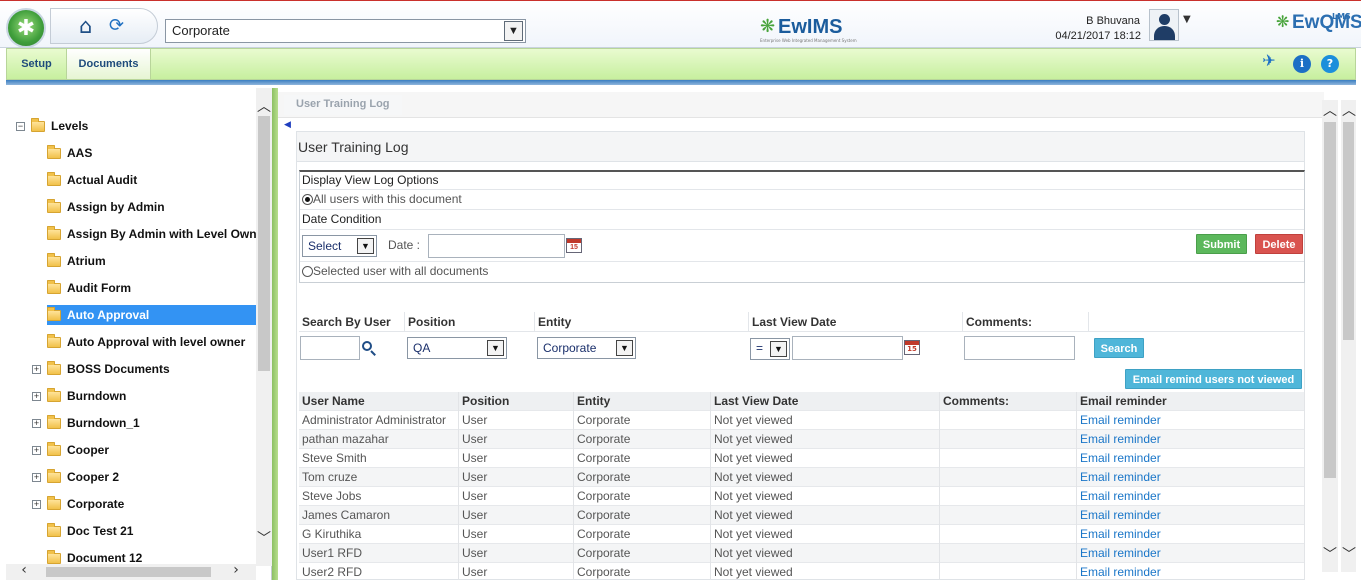  Describe the element at coordinates (802, 181) in the screenshot. I see `options-heading: Display View Log Options` at that location.